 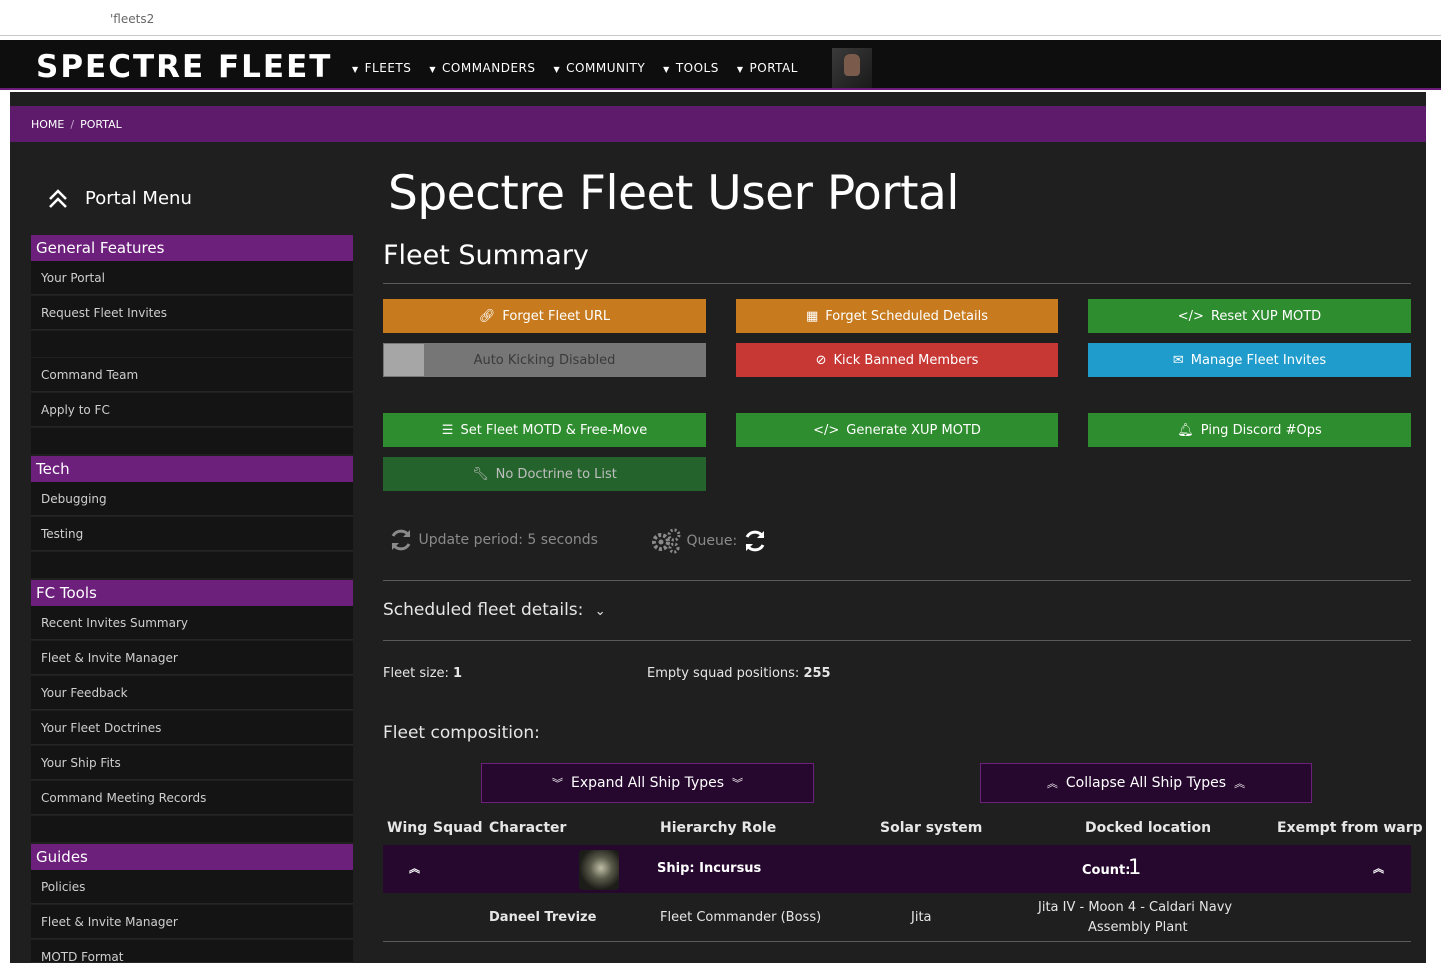 What do you see at coordinates (723, 673) in the screenshot?
I see `empty-squad-label: Empty squad positions:` at bounding box center [723, 673].